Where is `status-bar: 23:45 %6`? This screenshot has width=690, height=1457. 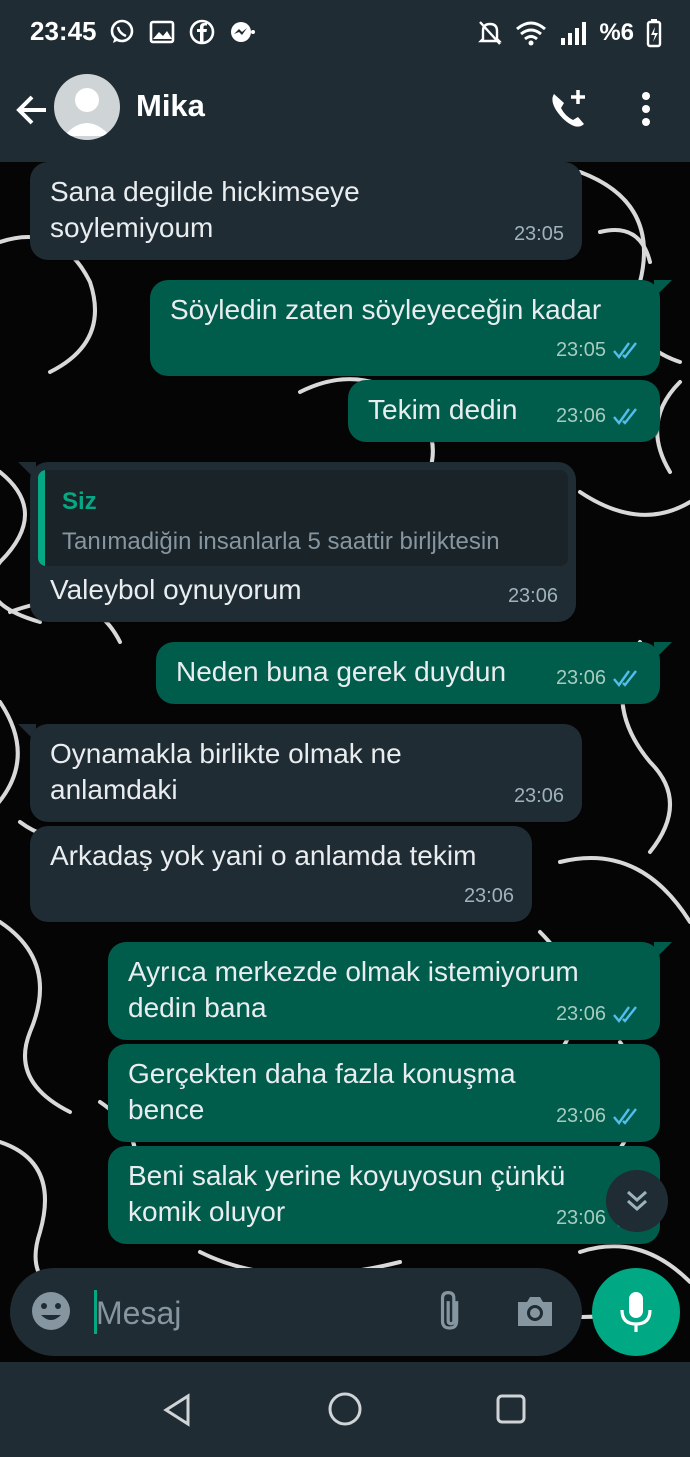 status-bar: 23:45 %6 is located at coordinates (345, 33).